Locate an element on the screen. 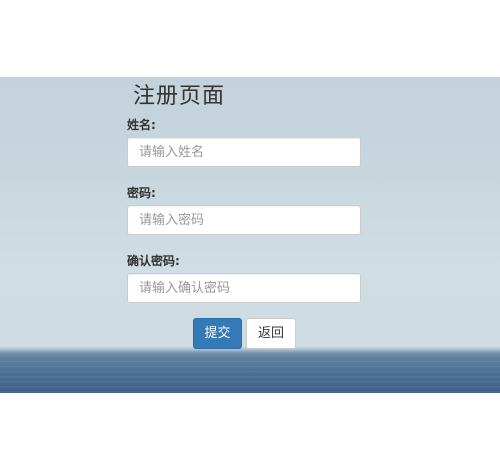  back-button: 返回 is located at coordinates (271, 333).